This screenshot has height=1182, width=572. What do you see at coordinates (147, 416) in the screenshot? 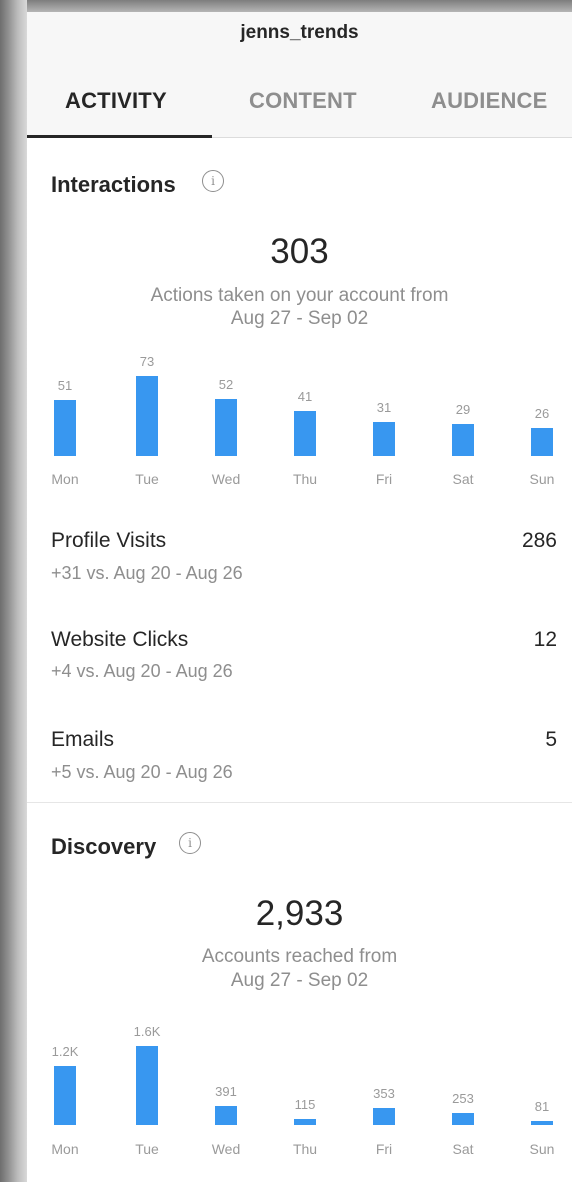
I see `interactions-bar-tue` at bounding box center [147, 416].